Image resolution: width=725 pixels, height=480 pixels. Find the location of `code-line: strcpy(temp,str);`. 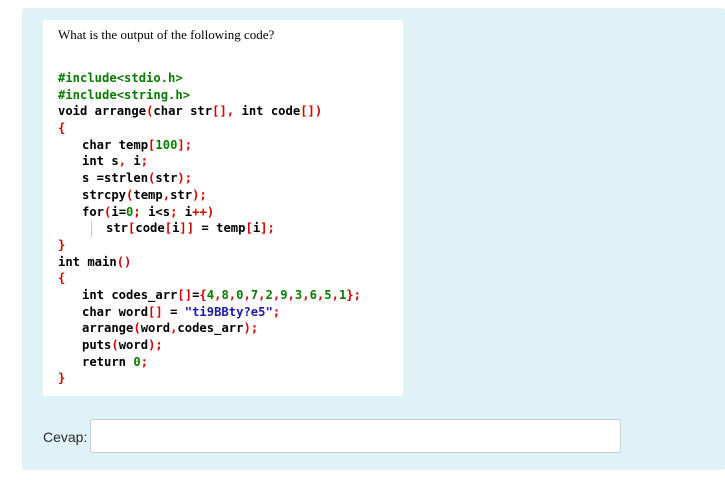

code-line: strcpy(temp,str); is located at coordinates (144, 194).